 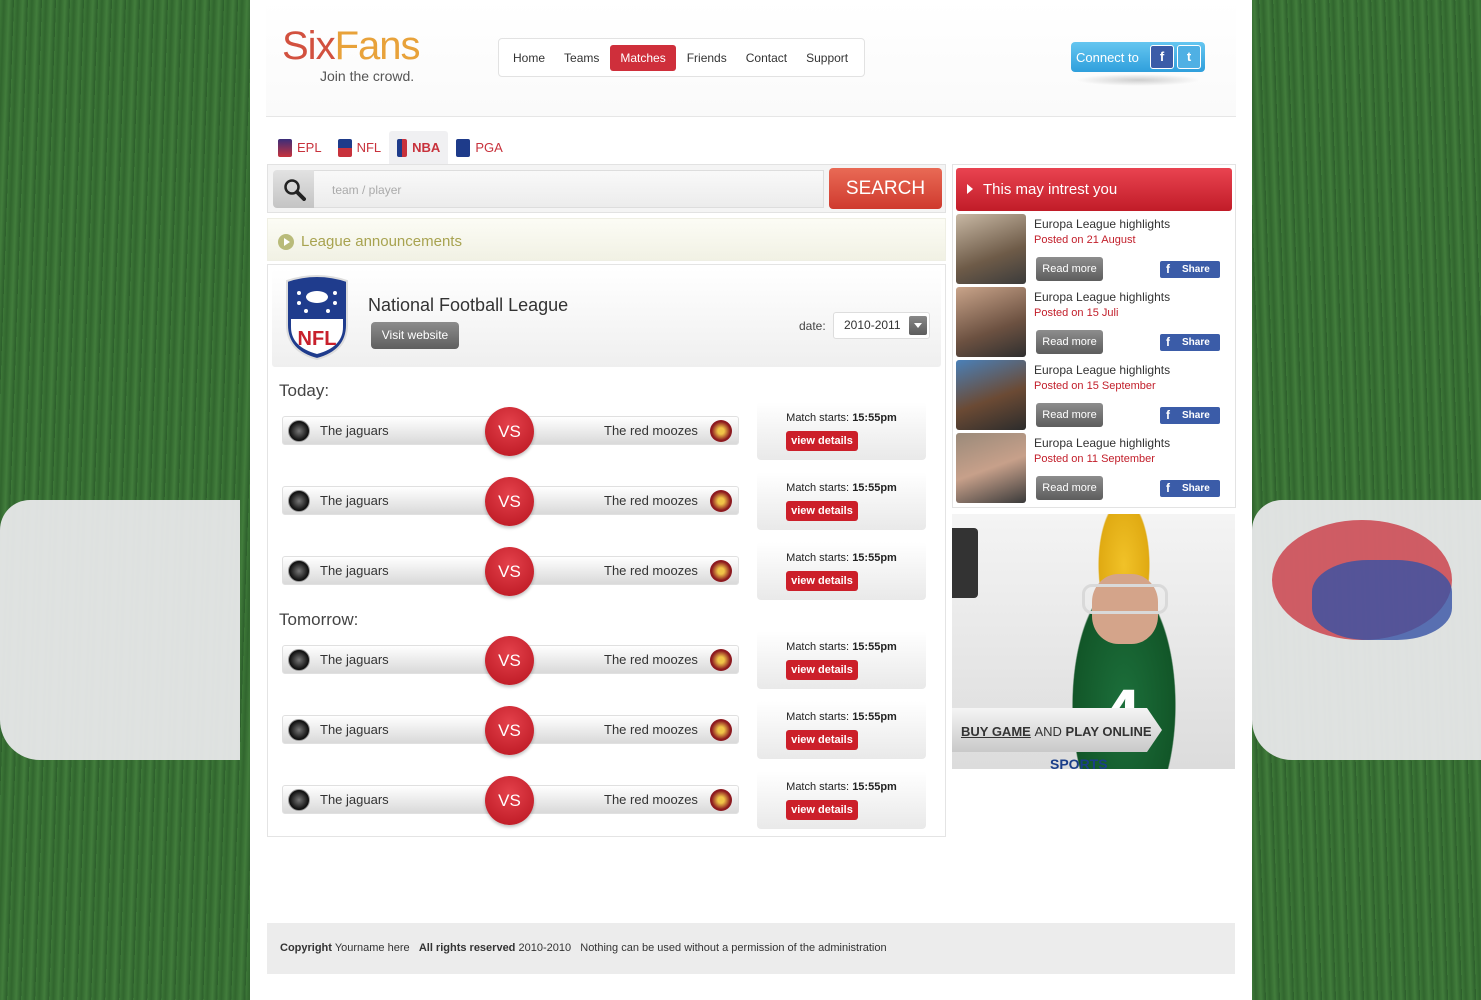 What do you see at coordinates (285, 147) in the screenshot?
I see `epl-icon` at bounding box center [285, 147].